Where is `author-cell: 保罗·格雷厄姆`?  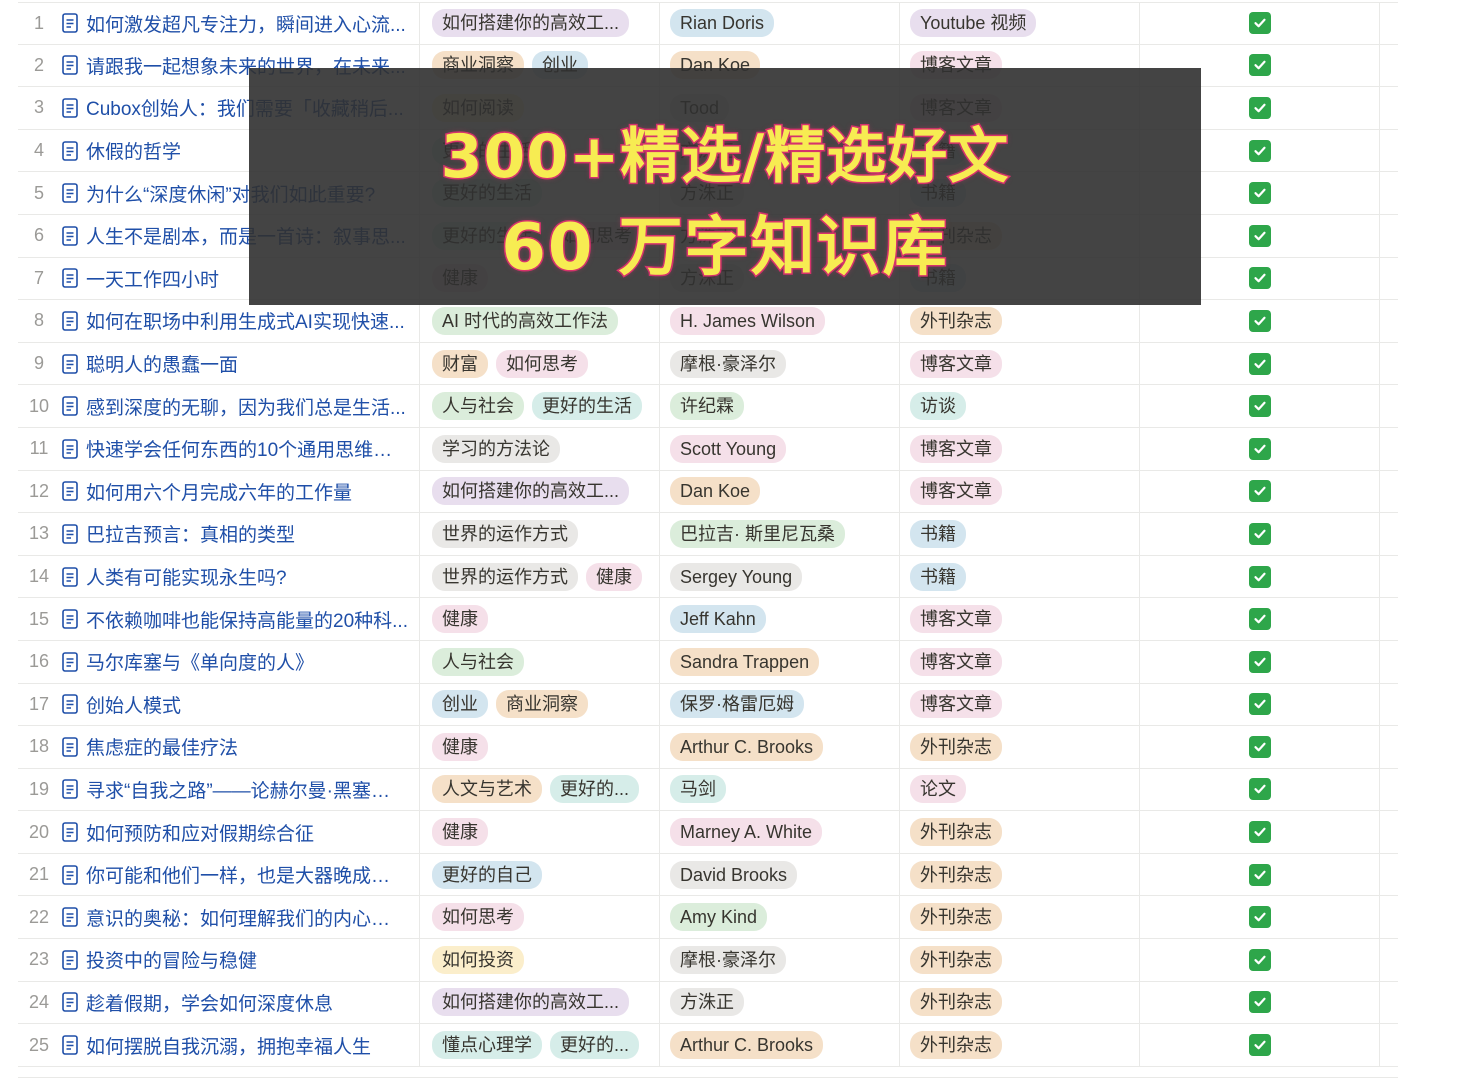 author-cell: 保罗·格雷厄姆 is located at coordinates (780, 704).